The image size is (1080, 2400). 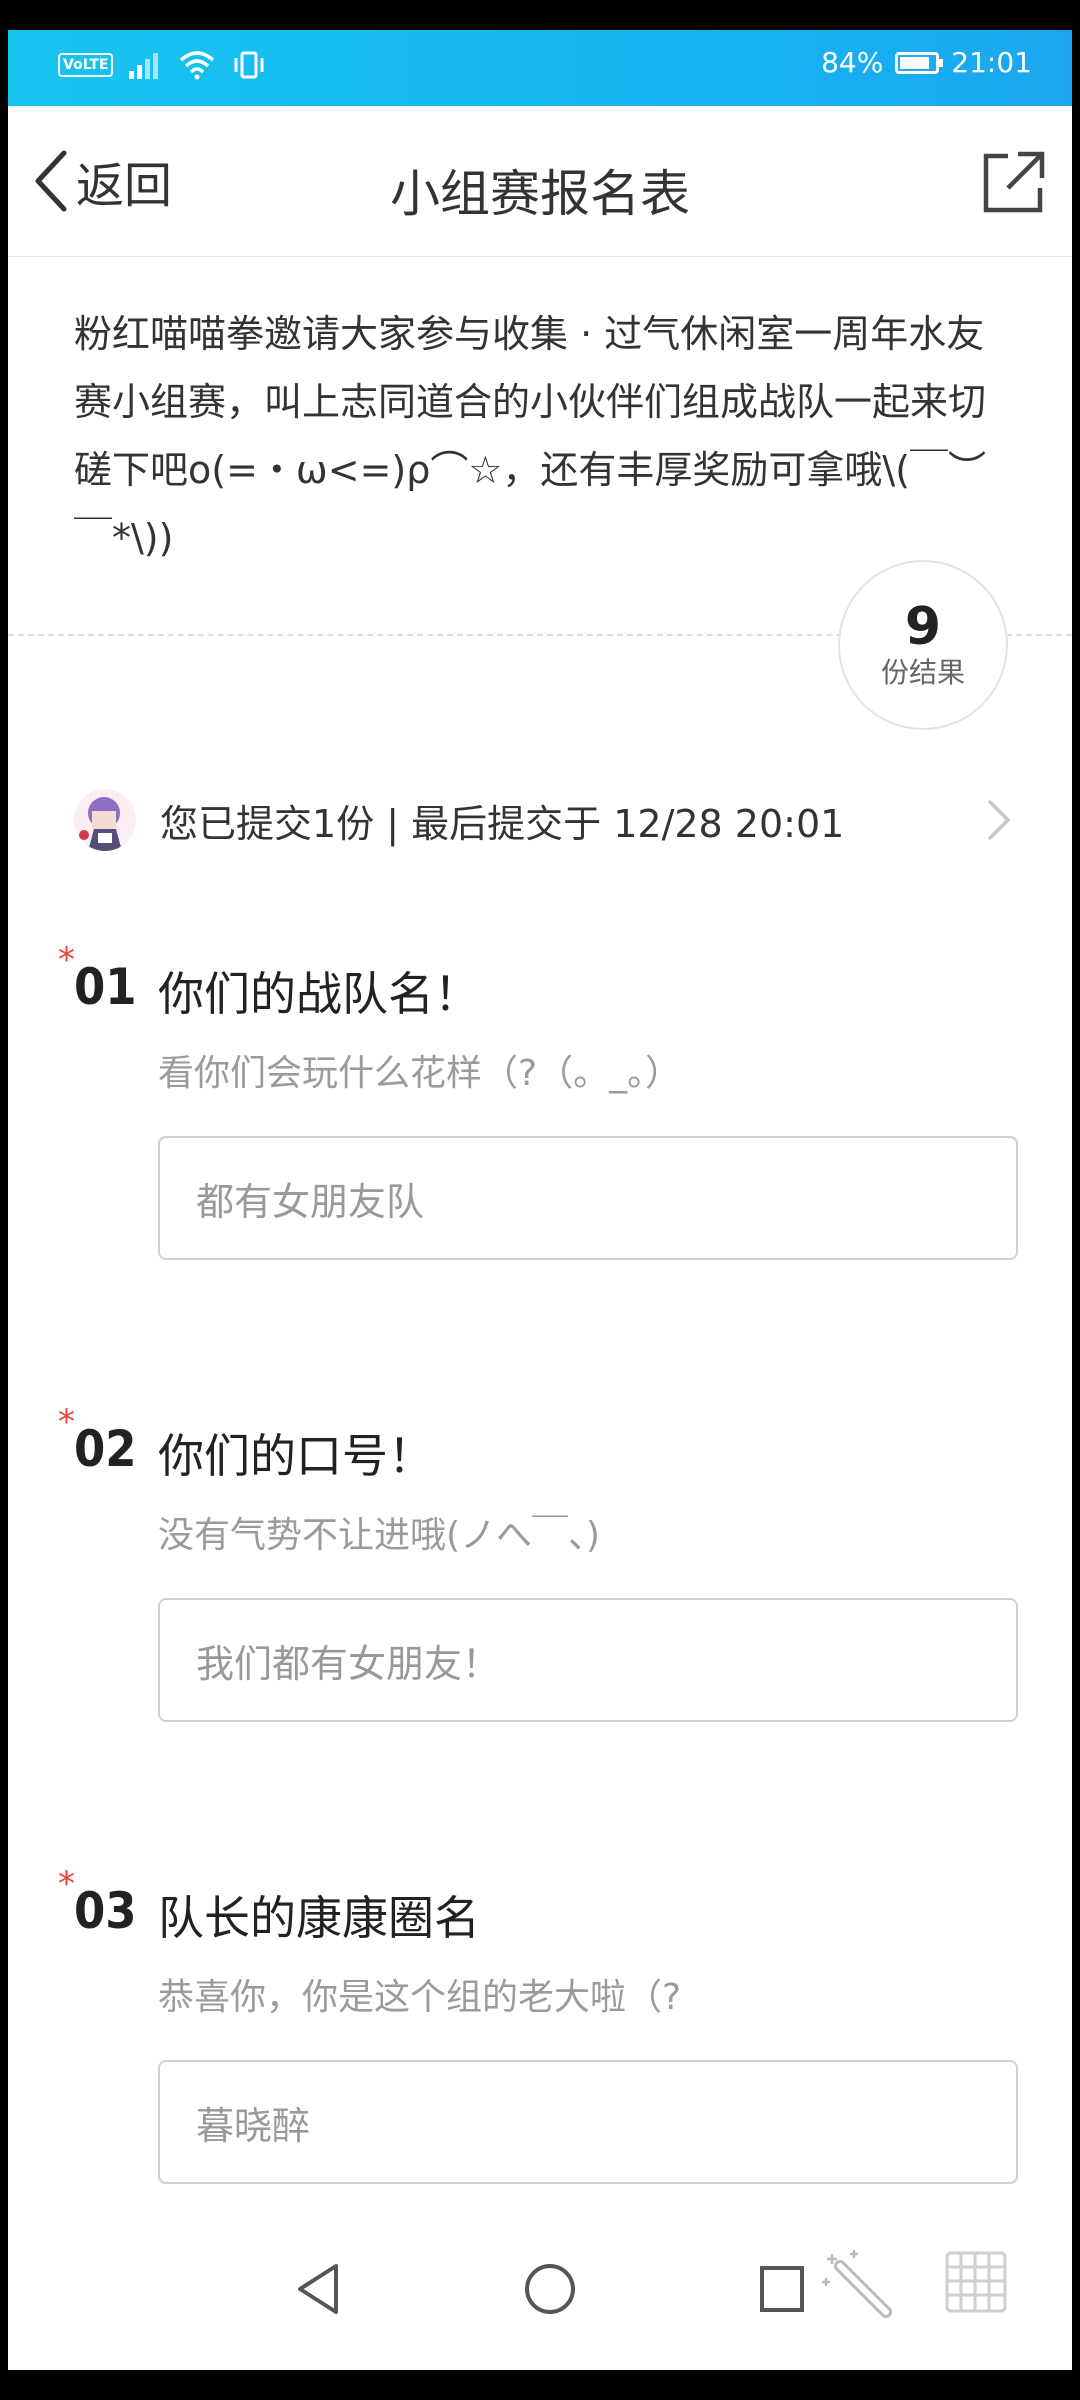 What do you see at coordinates (197, 65) in the screenshot?
I see `wifi-icon` at bounding box center [197, 65].